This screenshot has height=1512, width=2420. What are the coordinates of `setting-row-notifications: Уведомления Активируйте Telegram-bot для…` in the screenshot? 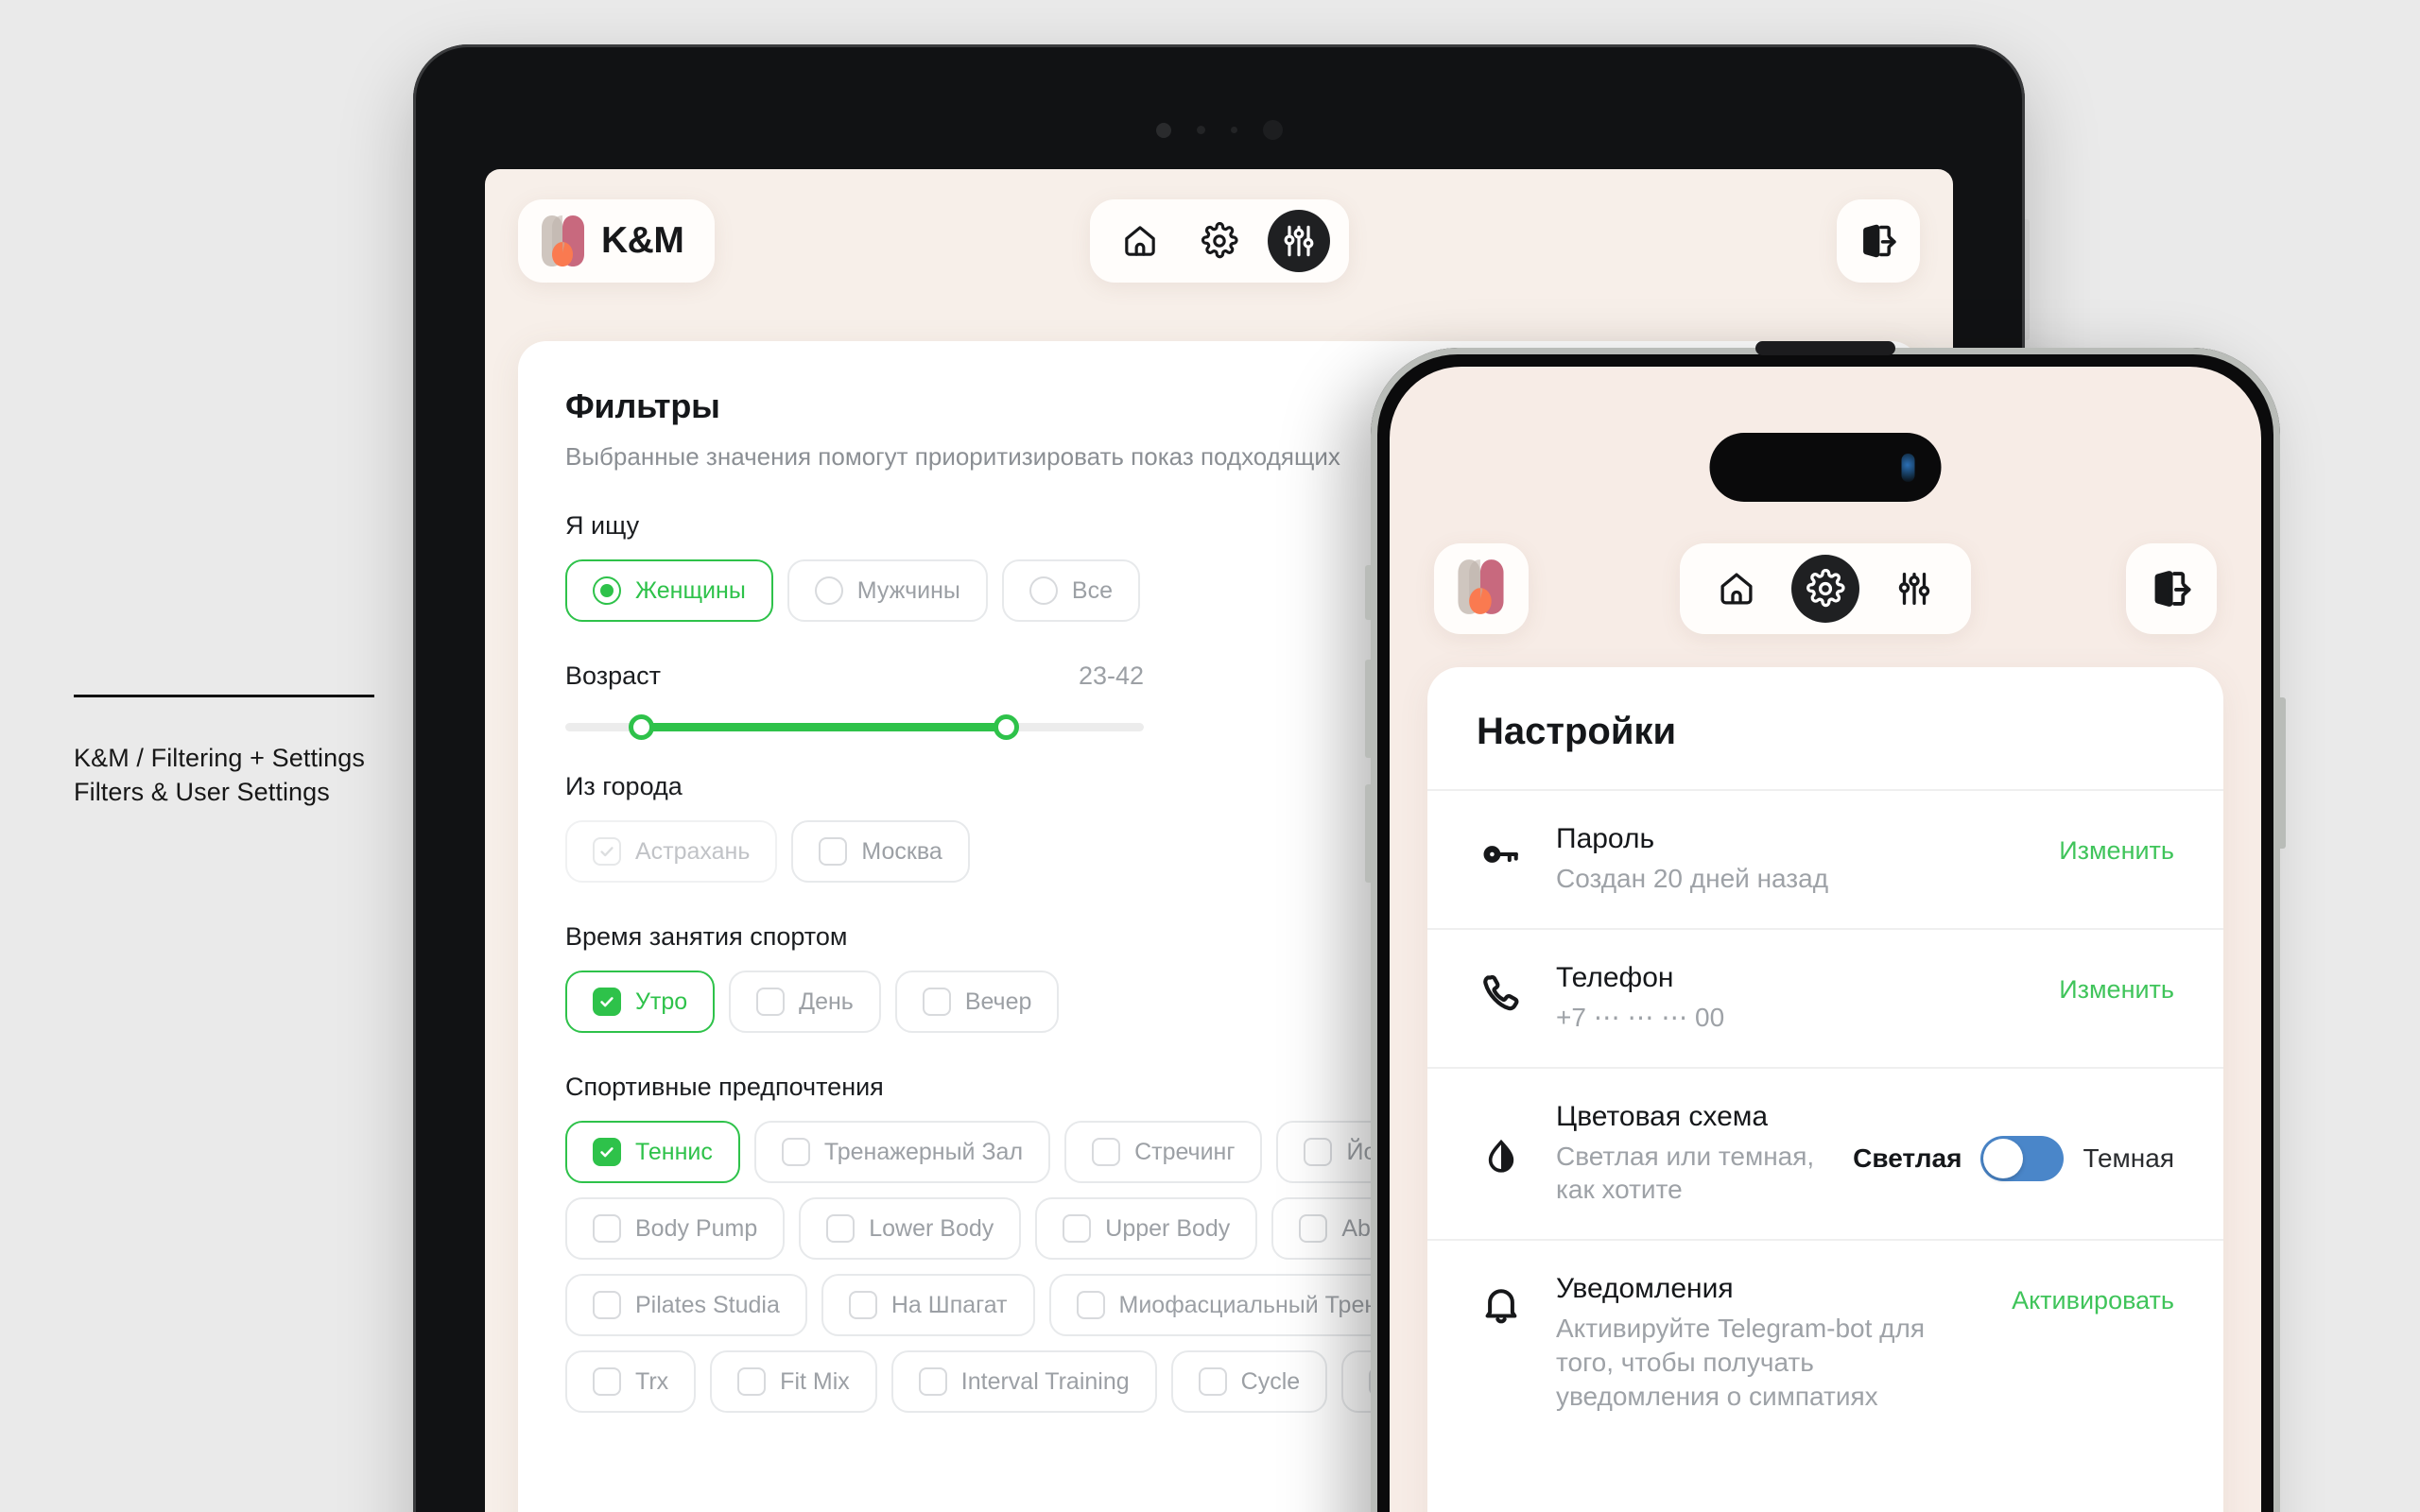 It's located at (1825, 1342).